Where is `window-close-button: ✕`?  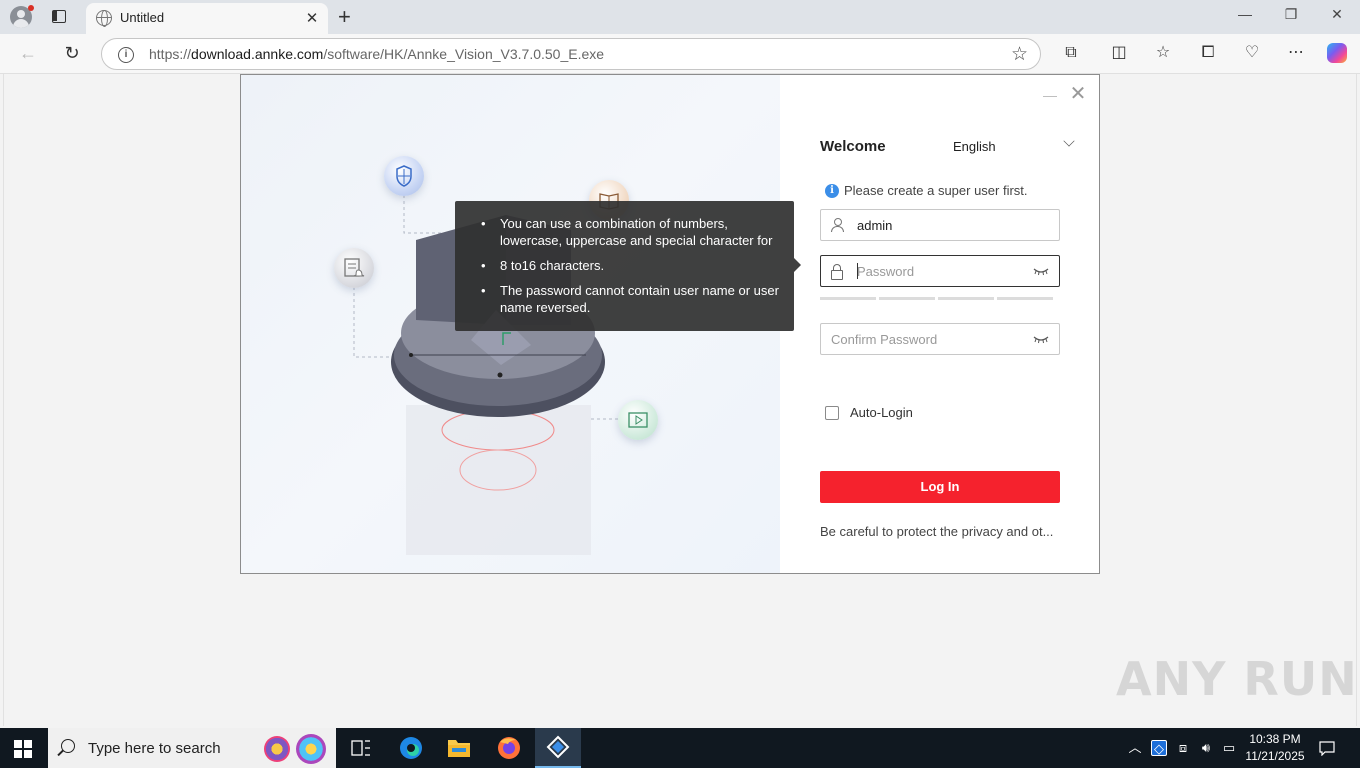
window-close-button: ✕ is located at coordinates (1337, 14).